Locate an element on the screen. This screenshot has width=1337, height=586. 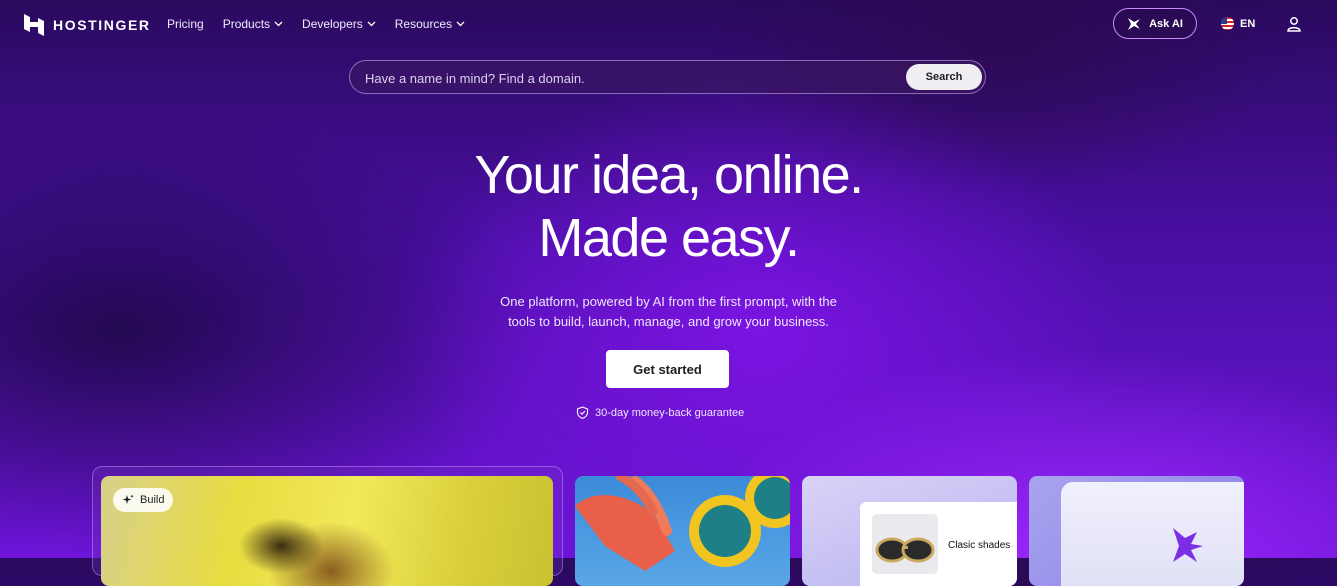
nav-item-label: Pricing is located at coordinates (185, 24).